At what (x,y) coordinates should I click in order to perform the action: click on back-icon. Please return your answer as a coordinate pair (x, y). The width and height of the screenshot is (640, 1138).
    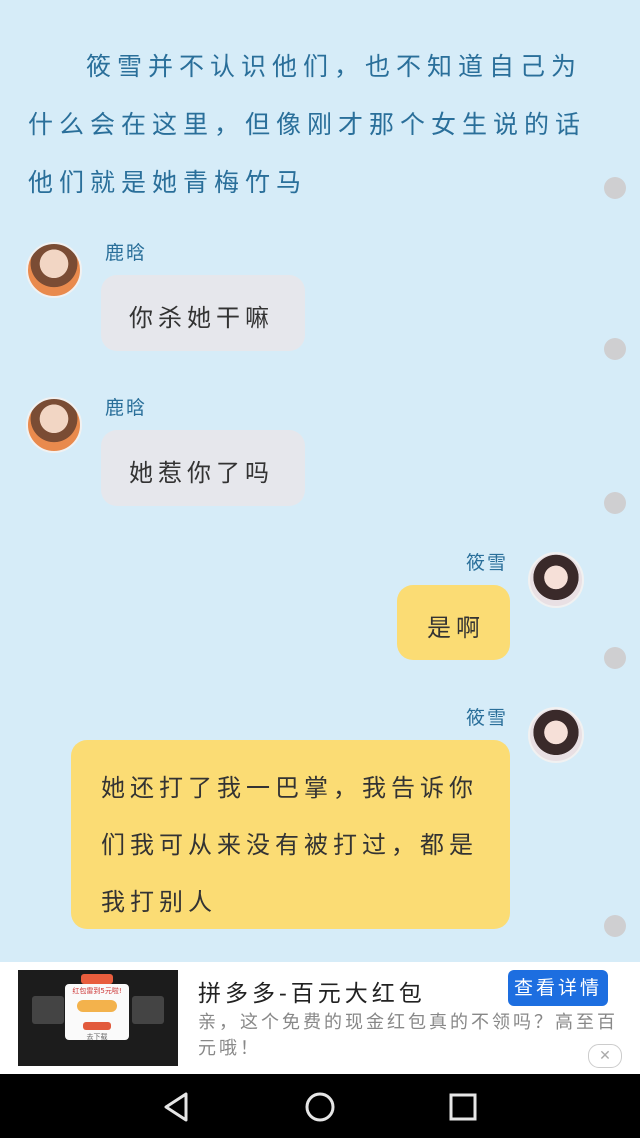
    Looking at the image, I should click on (177, 1107).